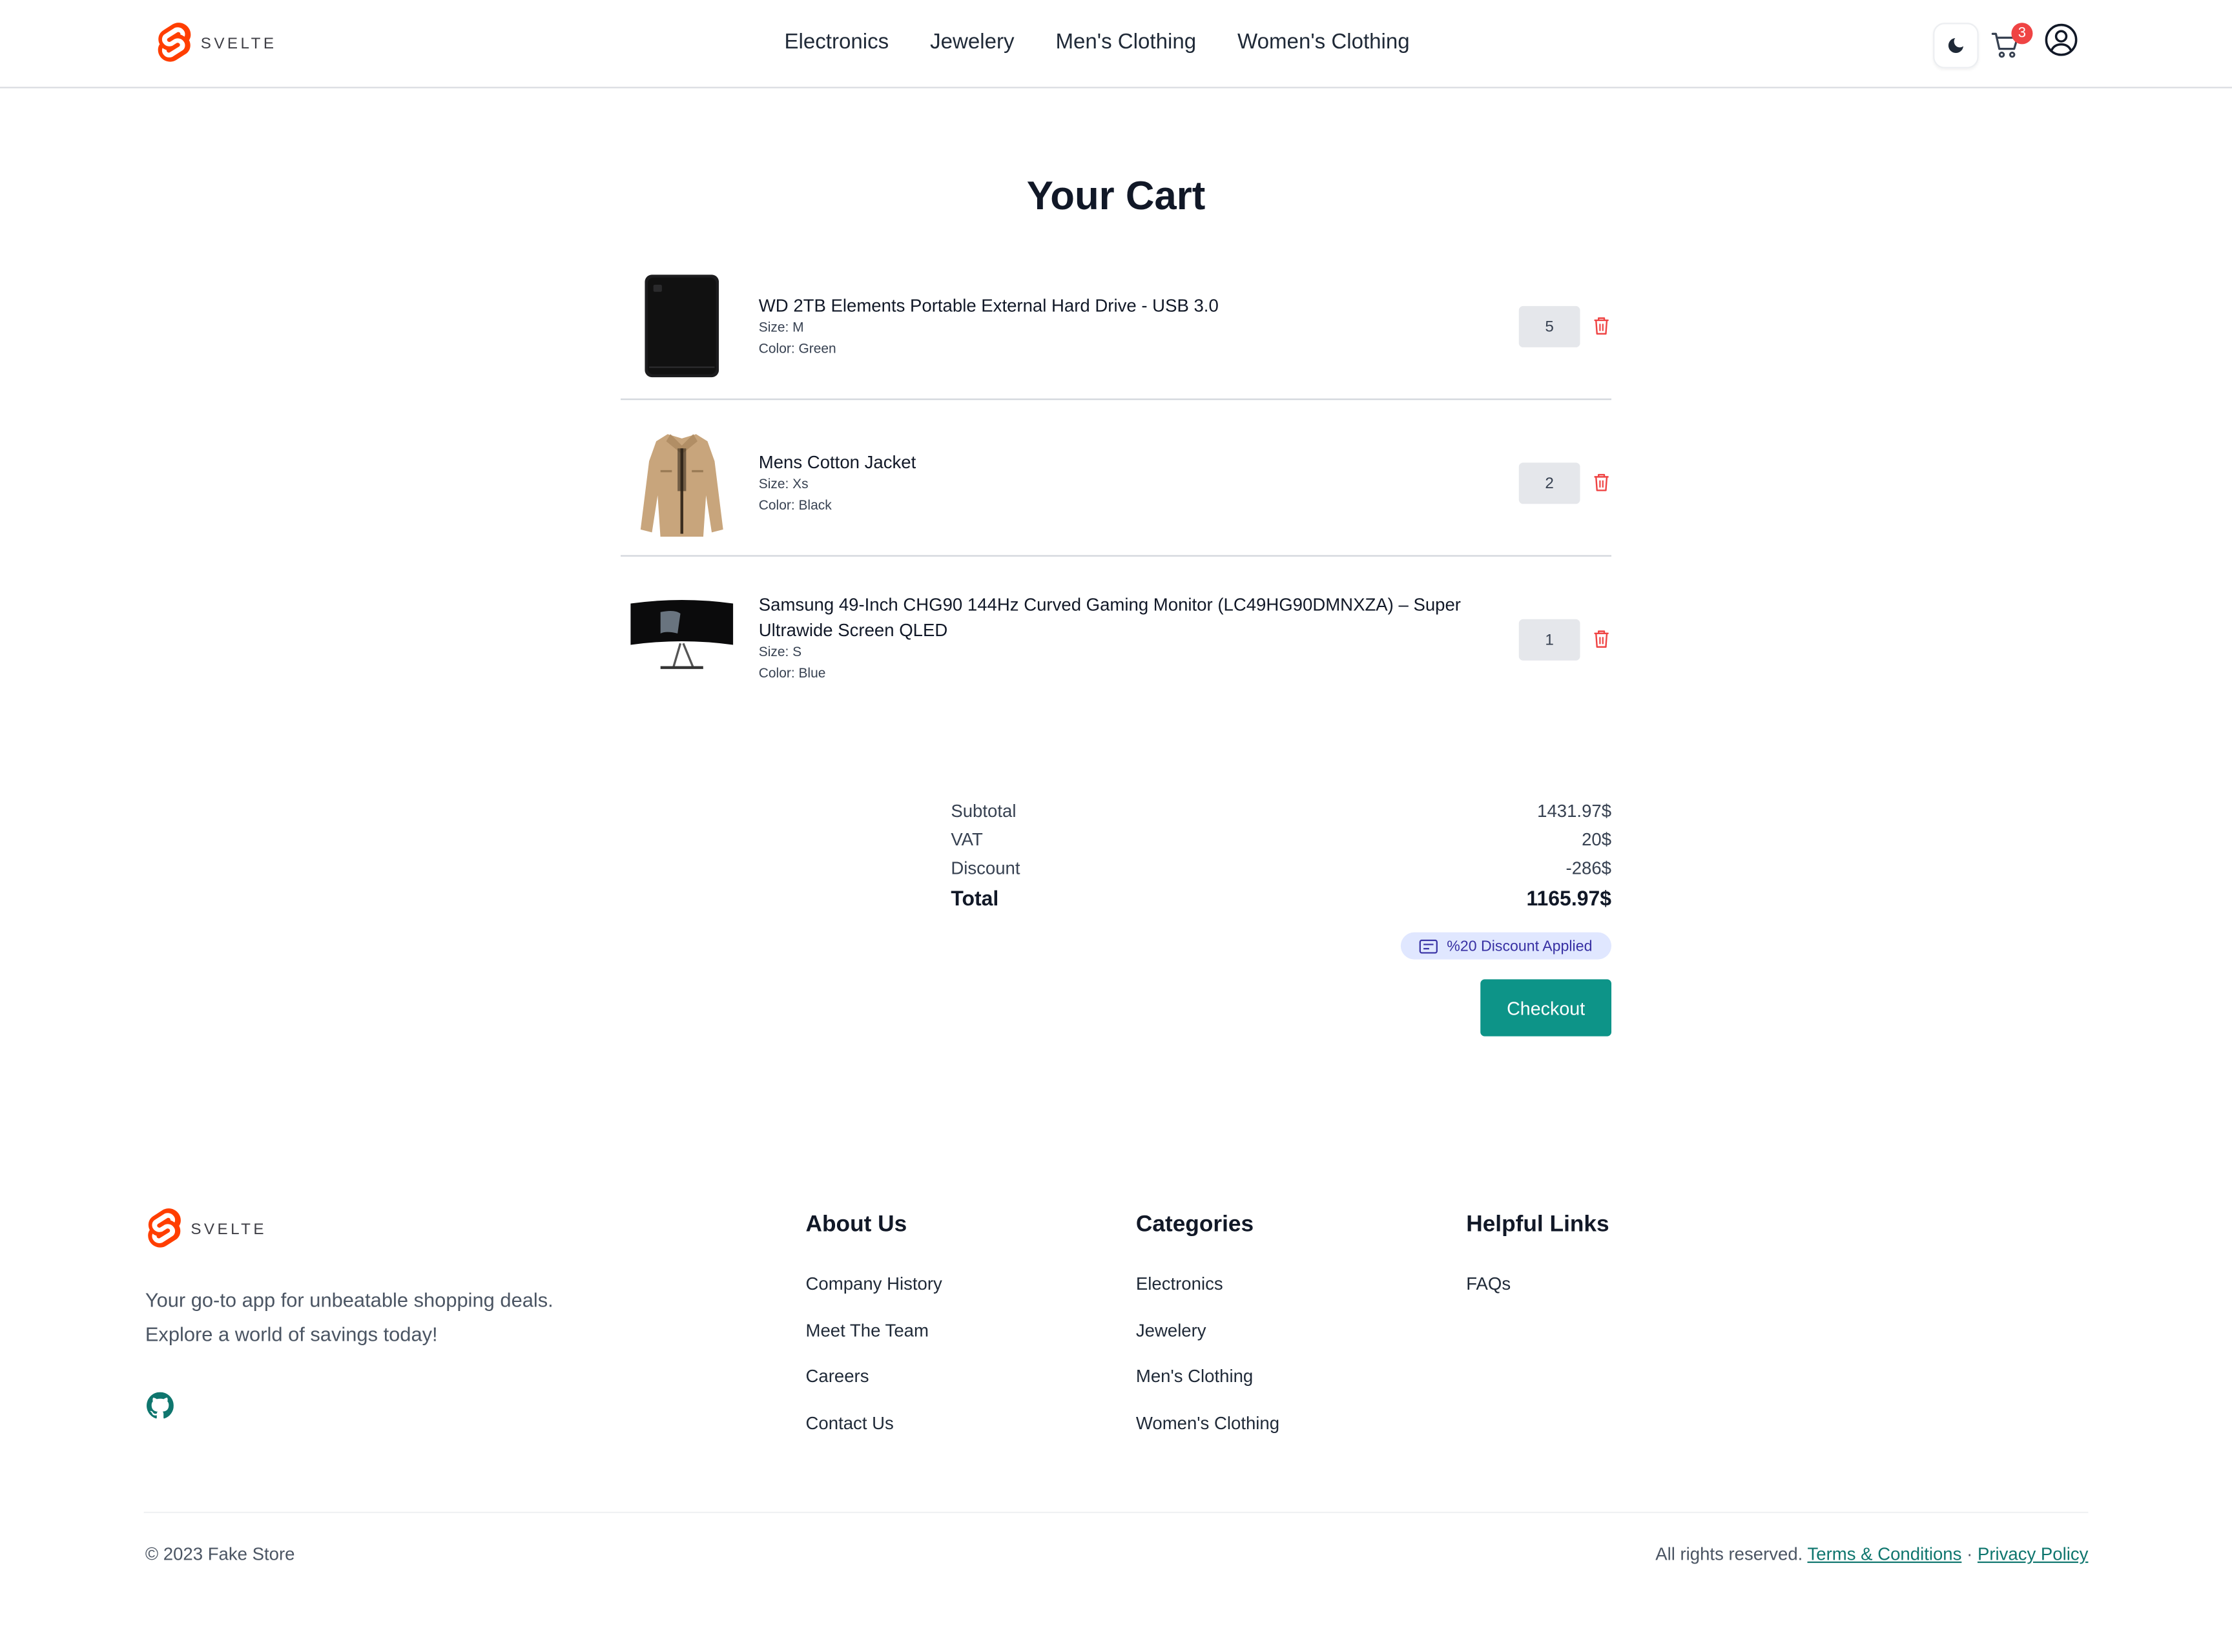 The image size is (2232, 1652). Describe the element at coordinates (1281, 868) in the screenshot. I see `discount-row: Discount -286$` at that location.